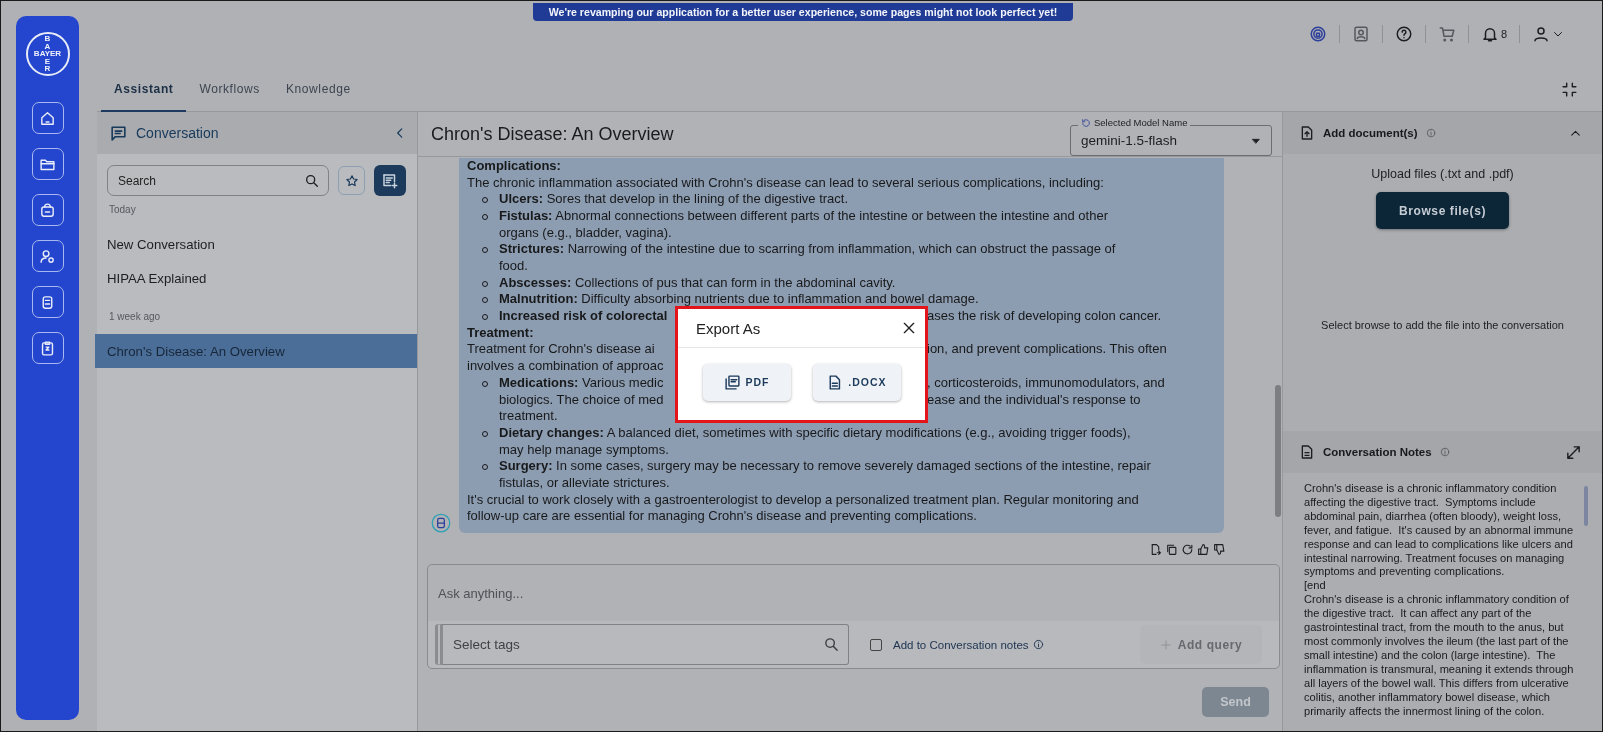 This screenshot has width=1603, height=732. What do you see at coordinates (553, 134) in the screenshot?
I see `conversation-title: Chron's Disease: An Overview` at bounding box center [553, 134].